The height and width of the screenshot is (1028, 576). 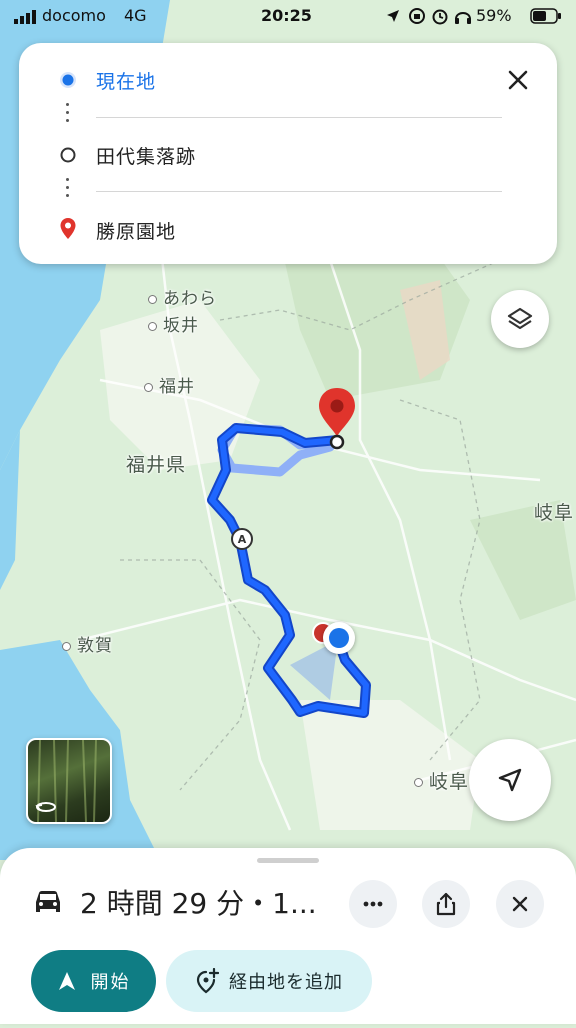 I want to click on map-label-awara: あわら, so click(x=182, y=296).